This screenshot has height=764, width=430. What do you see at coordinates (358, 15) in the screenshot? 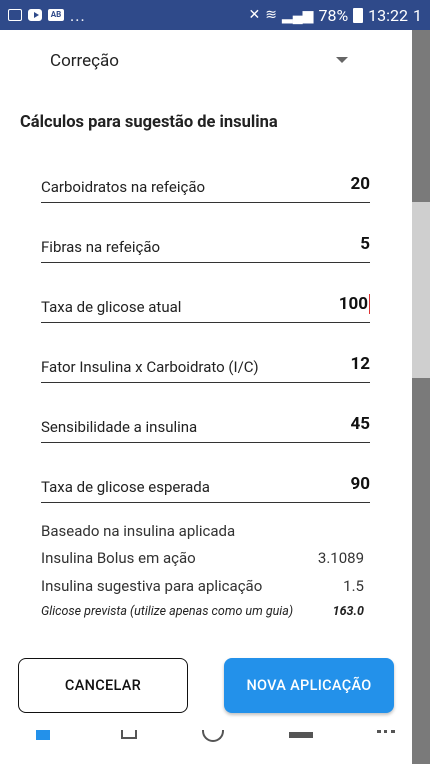
I see `battery-icon` at bounding box center [358, 15].